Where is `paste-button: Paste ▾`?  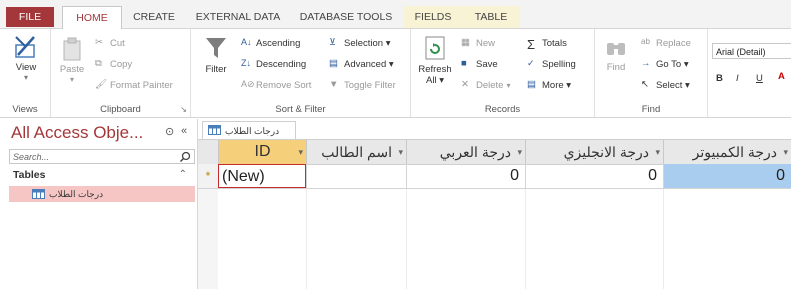
paste-button: Paste ▾ is located at coordinates (72, 60).